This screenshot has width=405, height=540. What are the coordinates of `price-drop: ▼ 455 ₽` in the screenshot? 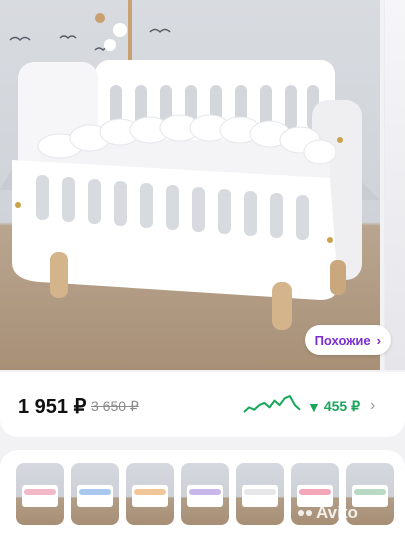 It's located at (333, 406).